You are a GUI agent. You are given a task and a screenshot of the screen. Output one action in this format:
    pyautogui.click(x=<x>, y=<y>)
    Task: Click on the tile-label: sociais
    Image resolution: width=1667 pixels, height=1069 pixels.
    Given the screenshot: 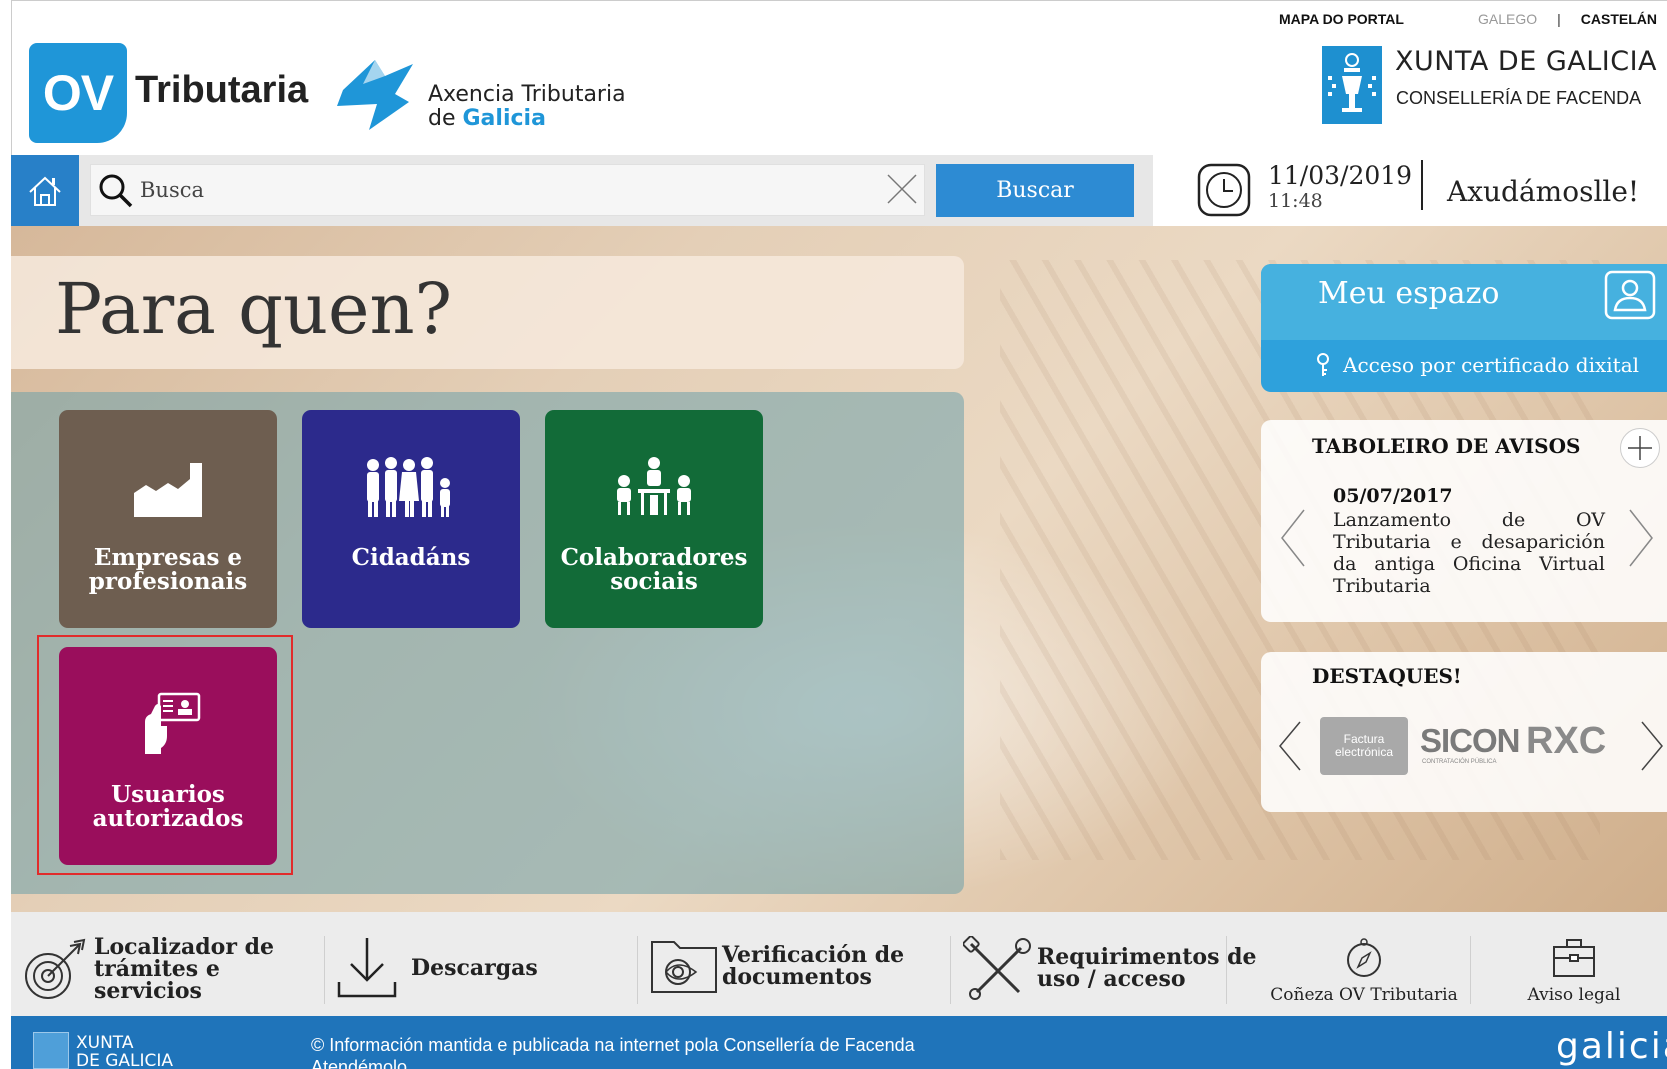 What is the action you would take?
    pyautogui.click(x=654, y=581)
    